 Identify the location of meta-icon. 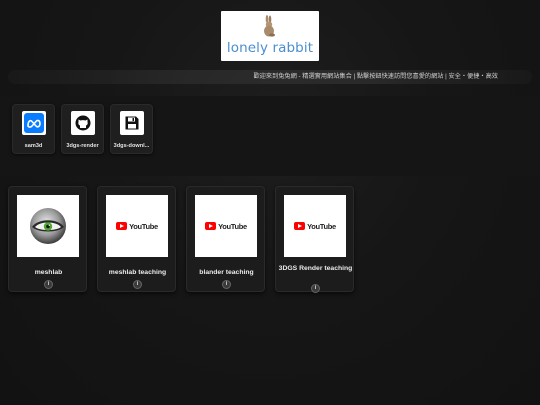
(34, 123).